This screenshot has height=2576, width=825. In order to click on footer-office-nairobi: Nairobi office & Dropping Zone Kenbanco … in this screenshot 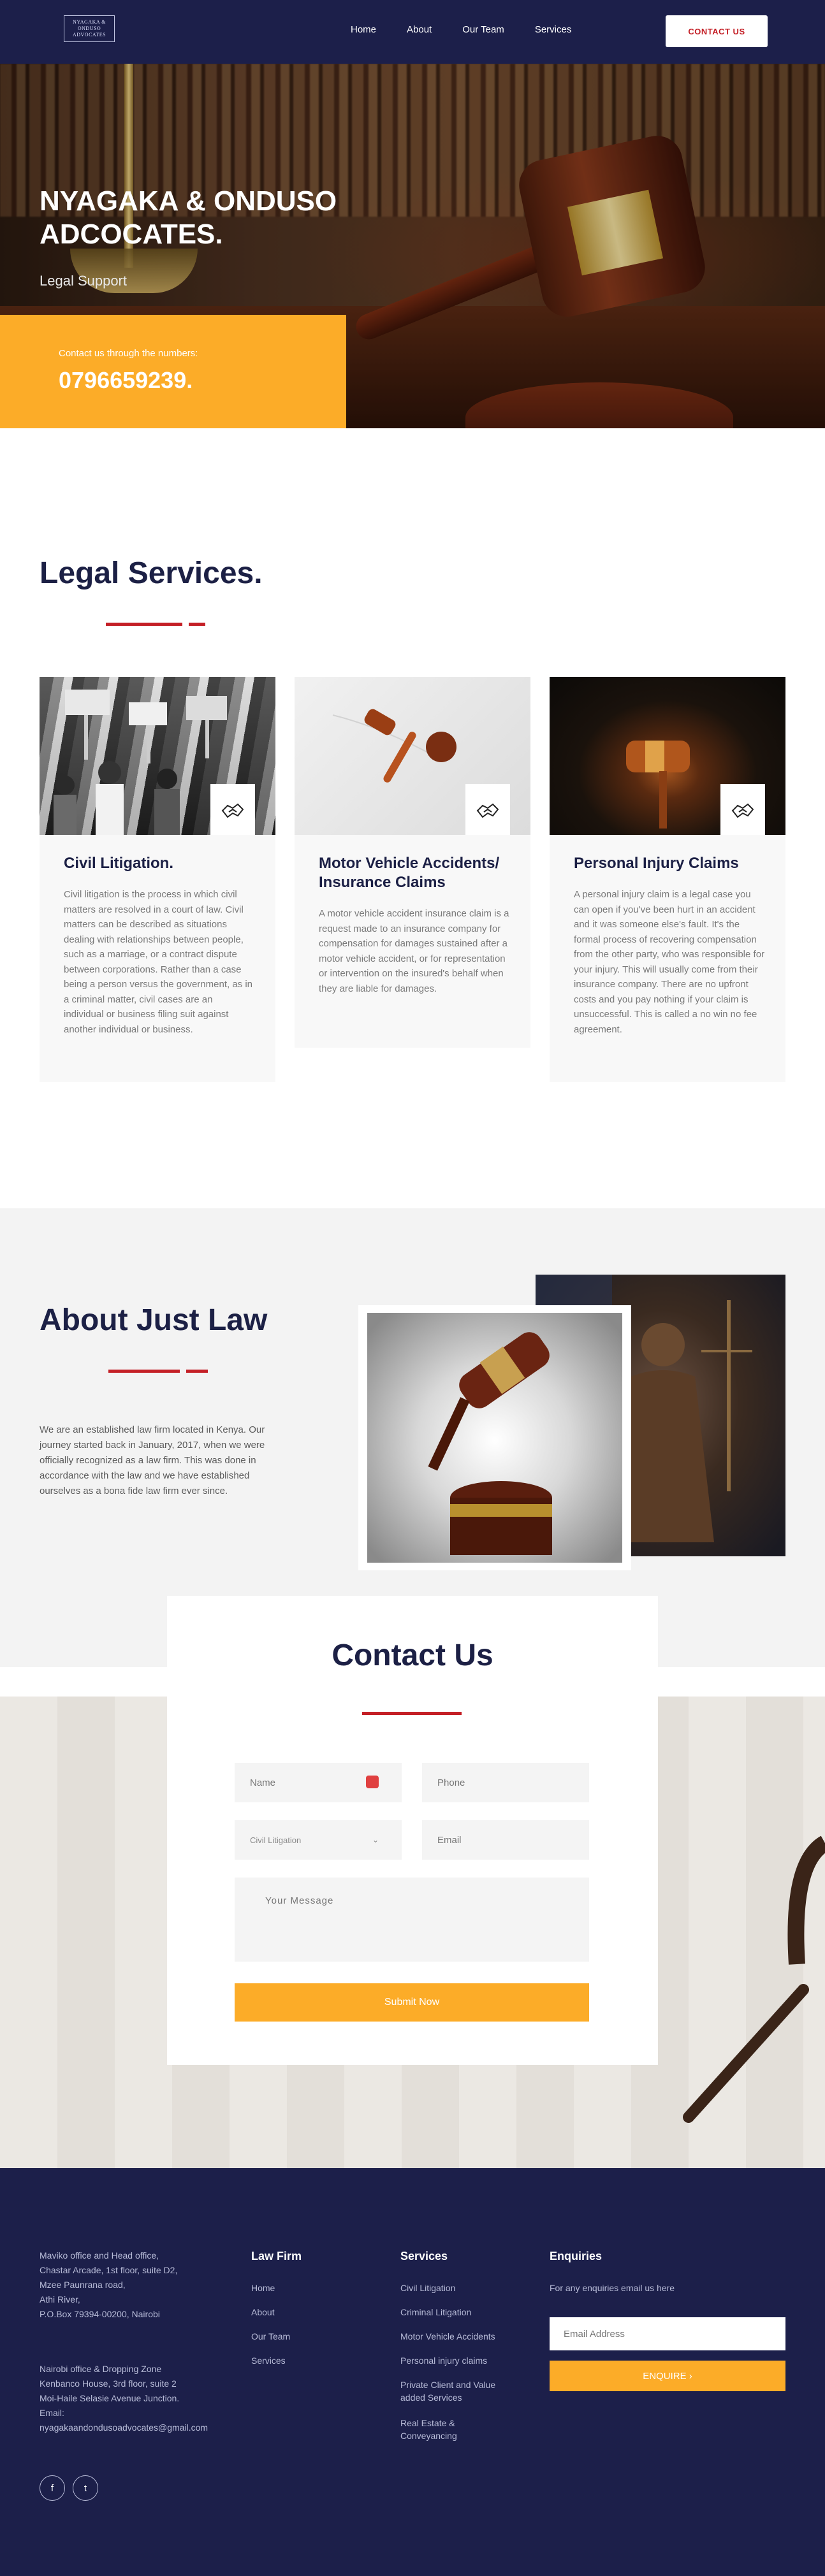, I will do `click(142, 2398)`.